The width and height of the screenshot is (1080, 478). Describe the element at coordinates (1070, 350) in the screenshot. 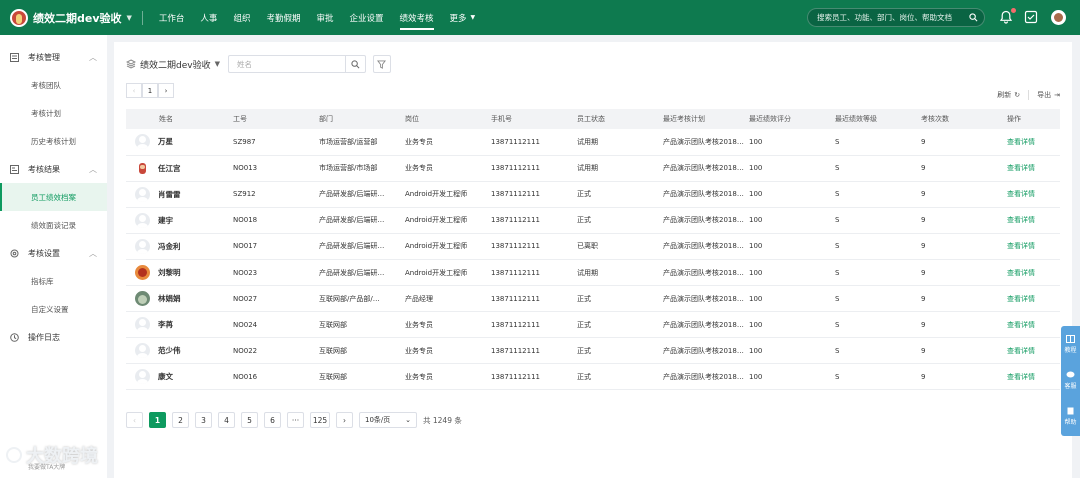

I see `tutorial-label: 教程` at that location.